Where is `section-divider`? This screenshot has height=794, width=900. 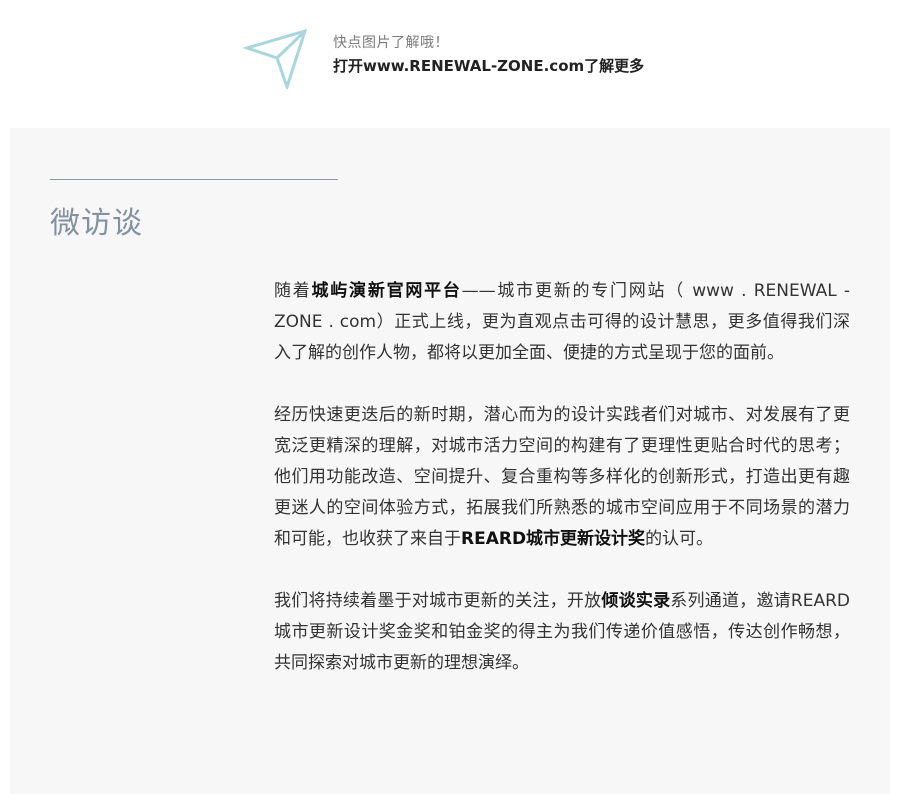 section-divider is located at coordinates (194, 179).